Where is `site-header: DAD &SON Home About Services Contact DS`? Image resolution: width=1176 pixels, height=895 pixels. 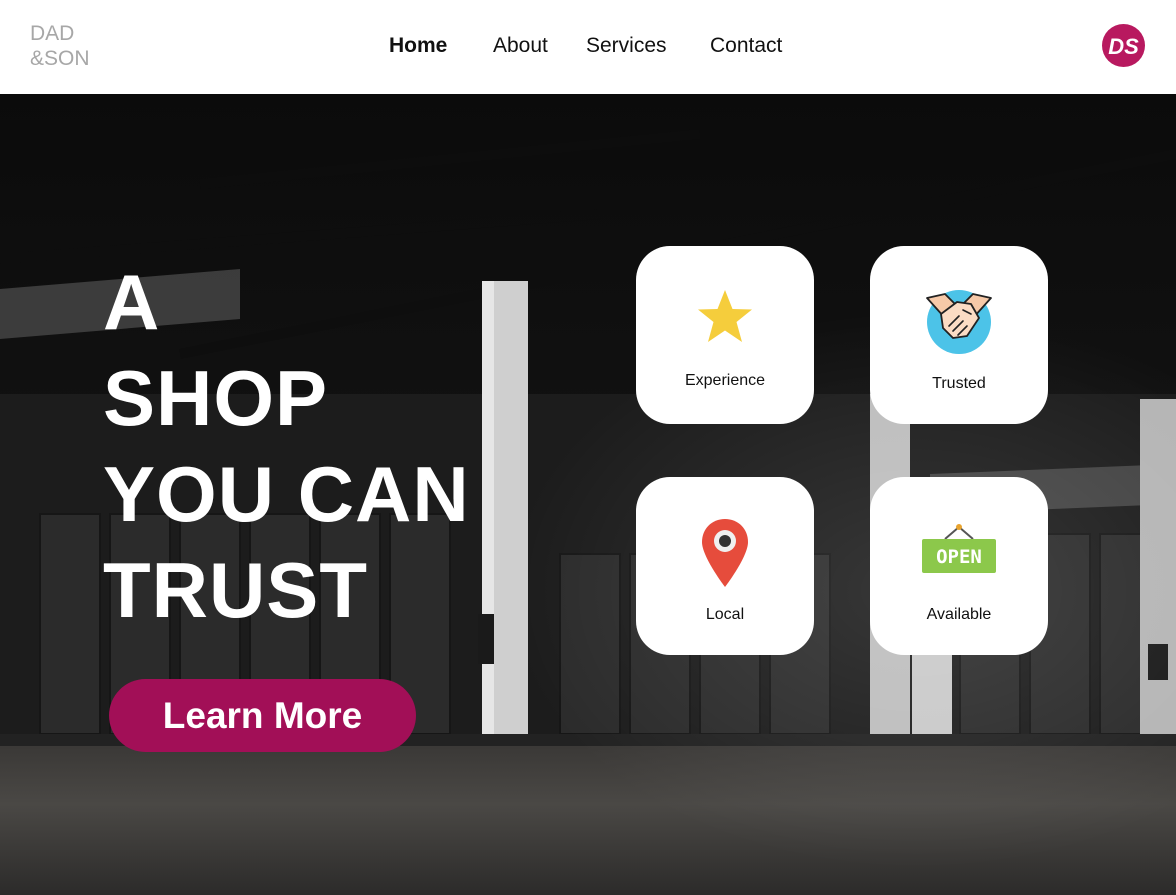
site-header: DAD &SON Home About Services Contact DS is located at coordinates (588, 47).